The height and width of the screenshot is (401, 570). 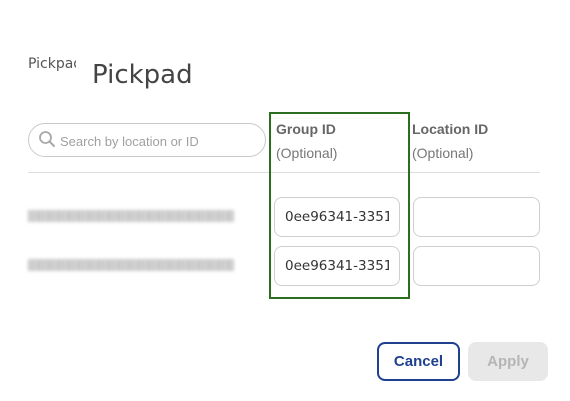 What do you see at coordinates (307, 153) in the screenshot?
I see `group-id-header-subtitle: (Optional)` at bounding box center [307, 153].